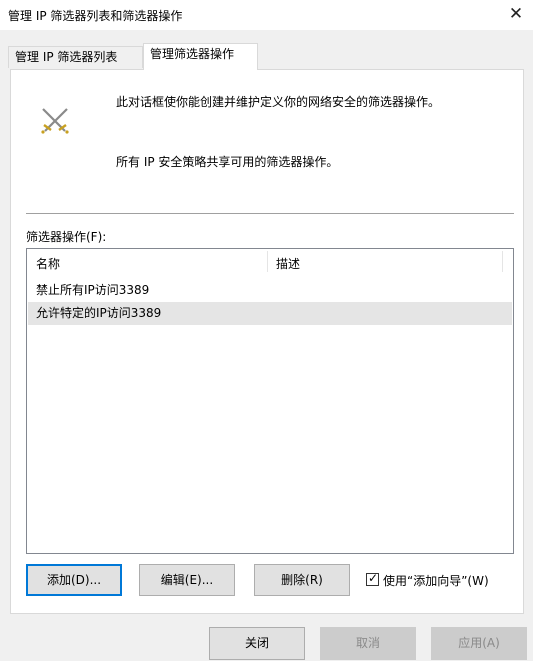 Image resolution: width=533 pixels, height=661 pixels. I want to click on close-button: 关闭, so click(257, 643).